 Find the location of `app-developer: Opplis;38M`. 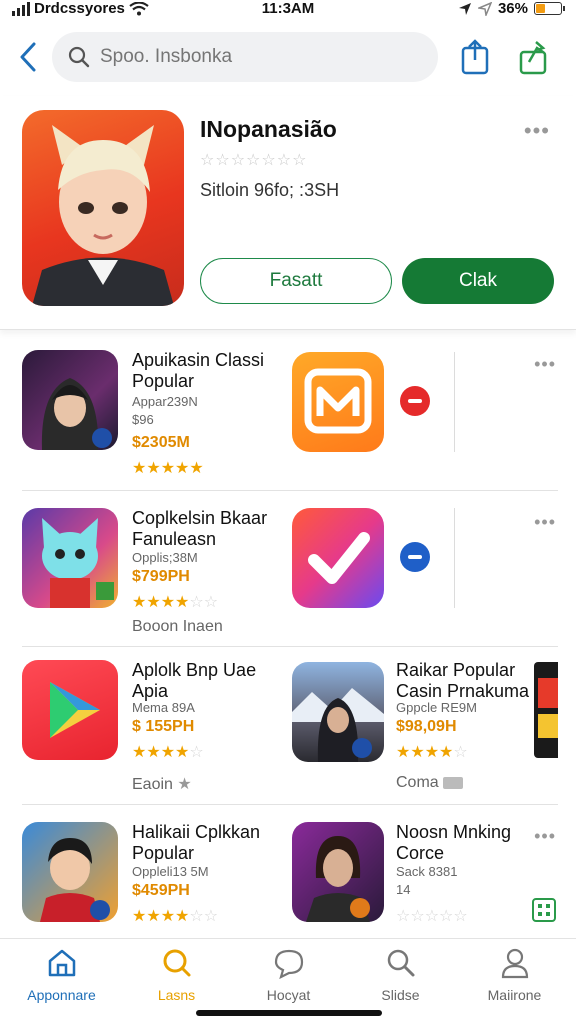

app-developer: Opplis;38M is located at coordinates (165, 557).